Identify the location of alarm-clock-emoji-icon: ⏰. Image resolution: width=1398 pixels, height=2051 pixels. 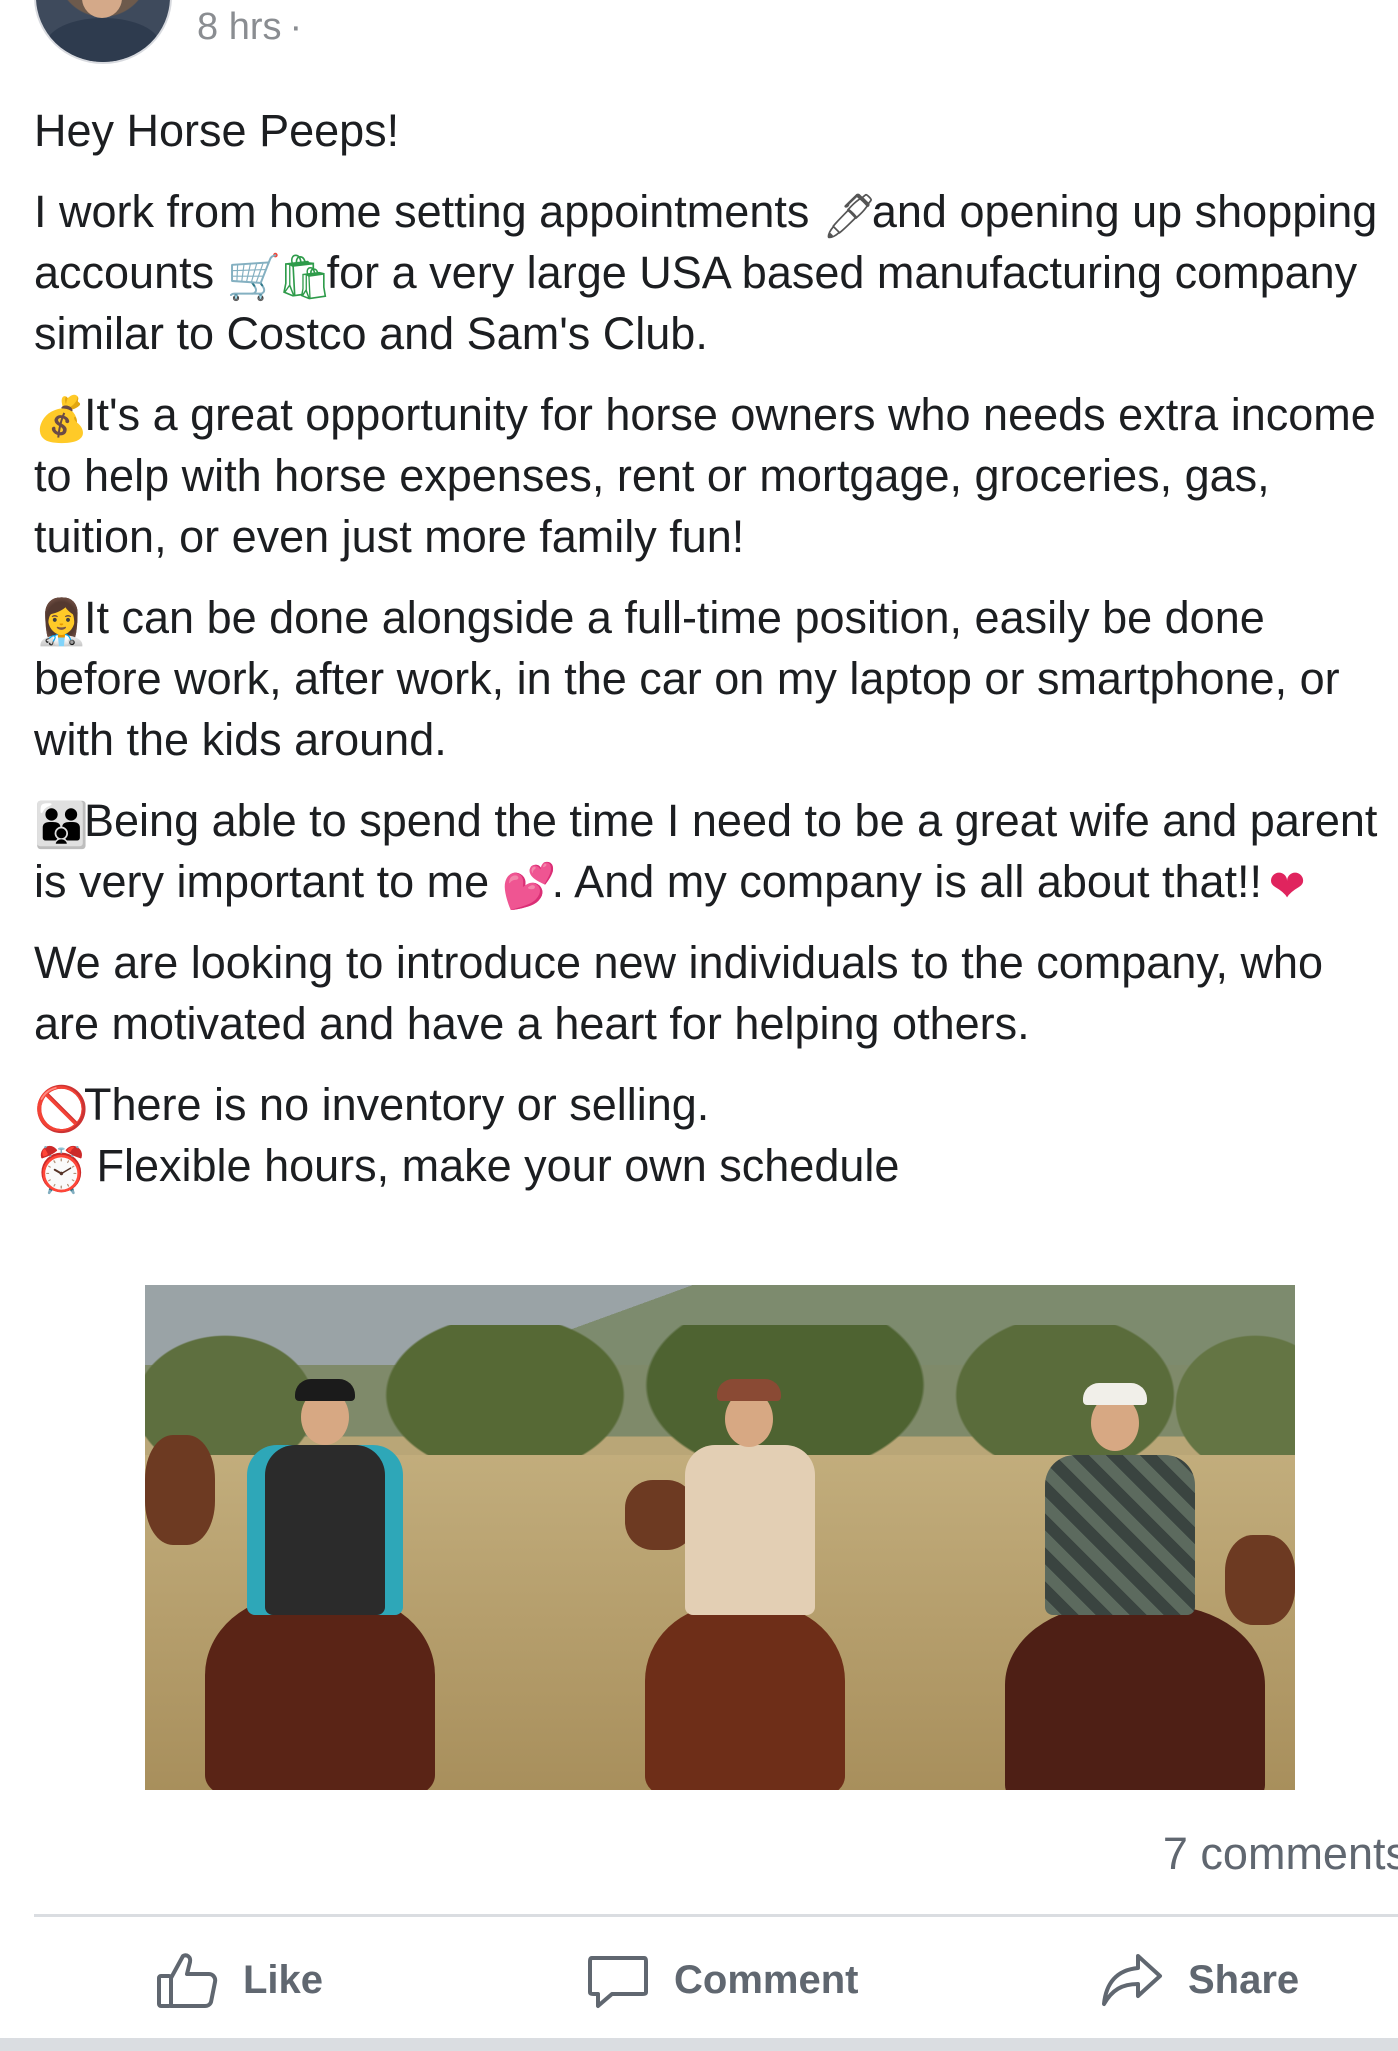
(61, 1170).